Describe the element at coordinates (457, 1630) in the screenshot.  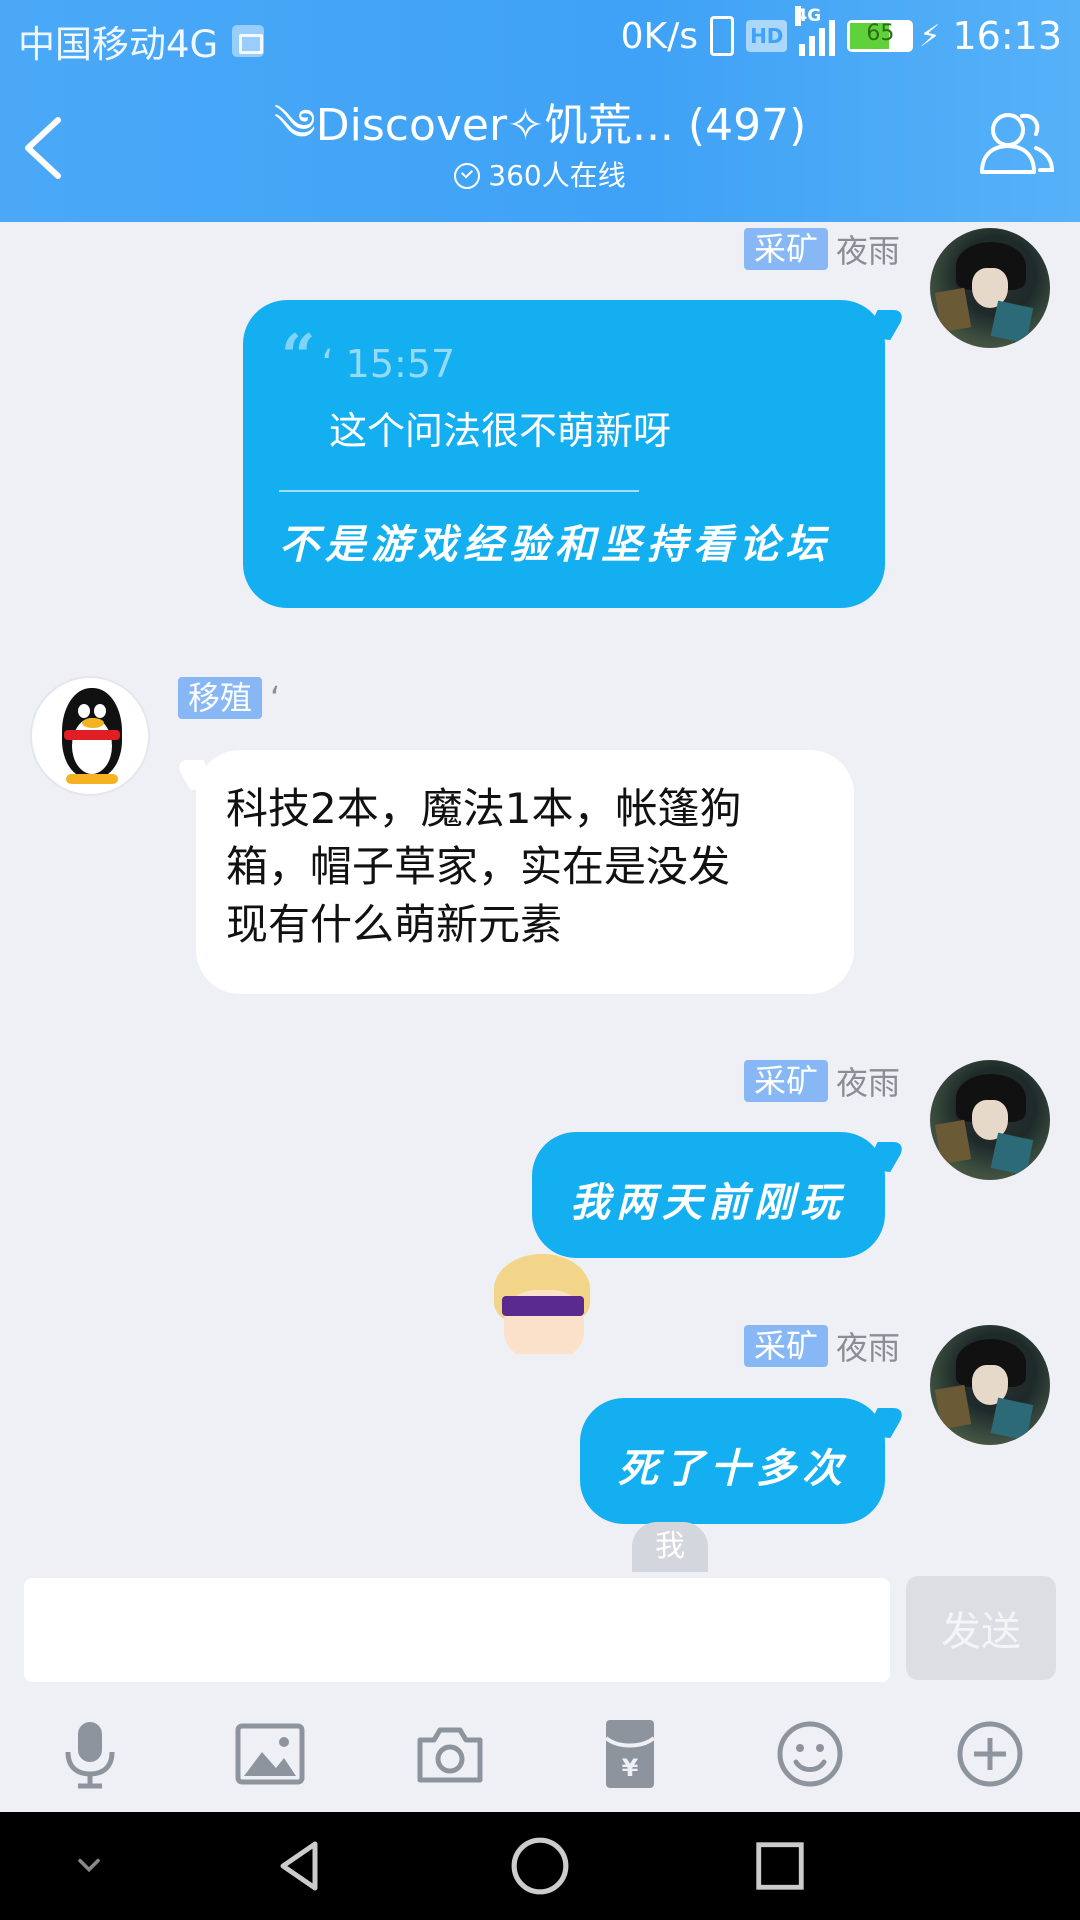
I see `message-input` at that location.